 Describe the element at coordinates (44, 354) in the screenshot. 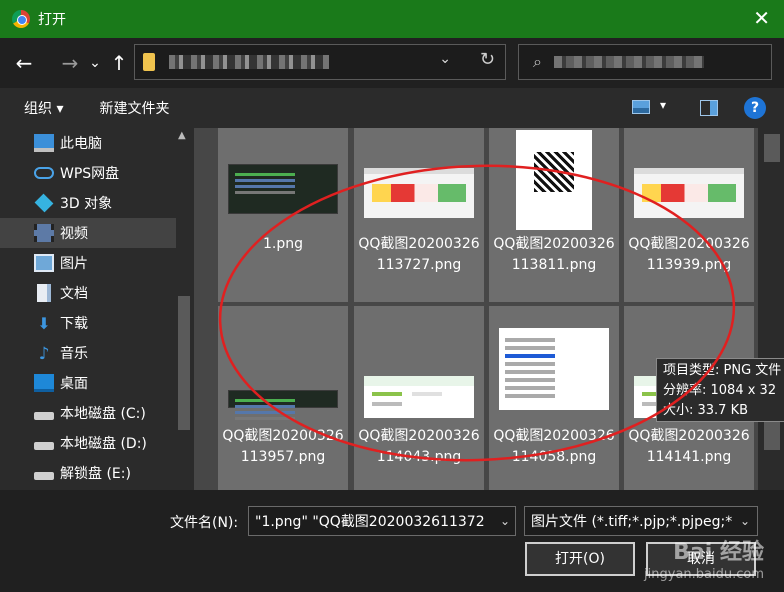

I see `music-note-icon: ♪` at that location.